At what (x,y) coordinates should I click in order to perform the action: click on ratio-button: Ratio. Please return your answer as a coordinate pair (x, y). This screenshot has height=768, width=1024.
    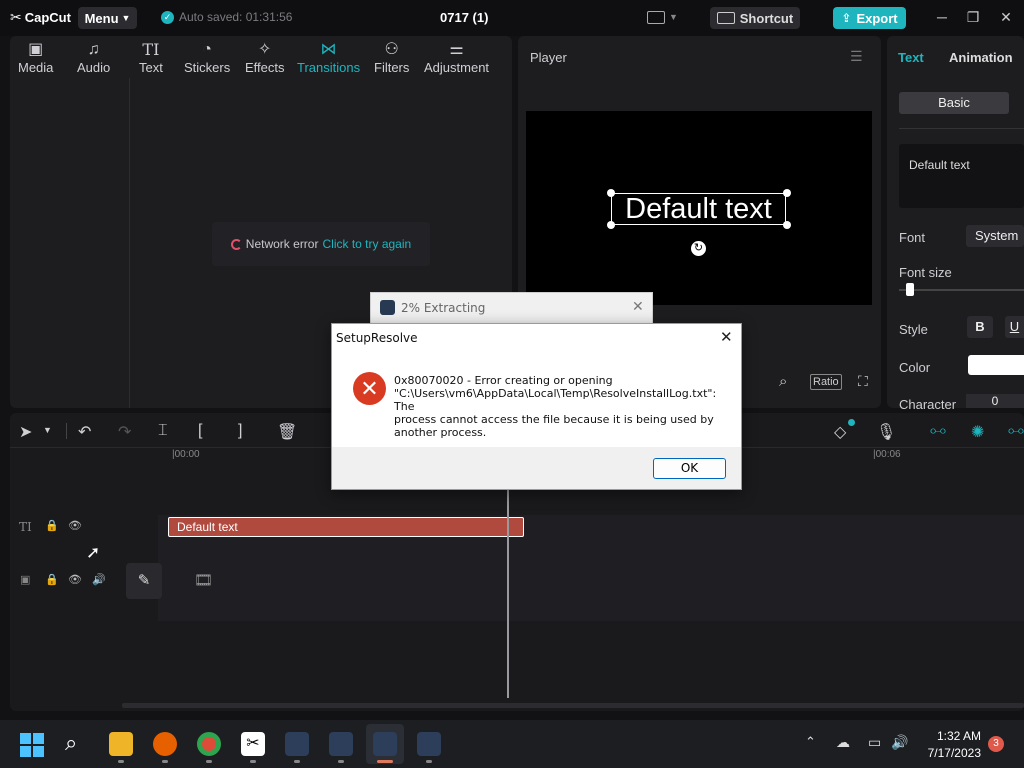
    Looking at the image, I should click on (826, 382).